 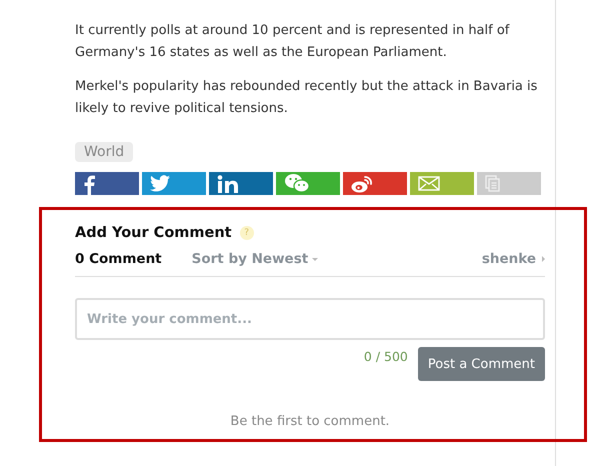 I want to click on bird-share-button, so click(x=174, y=183).